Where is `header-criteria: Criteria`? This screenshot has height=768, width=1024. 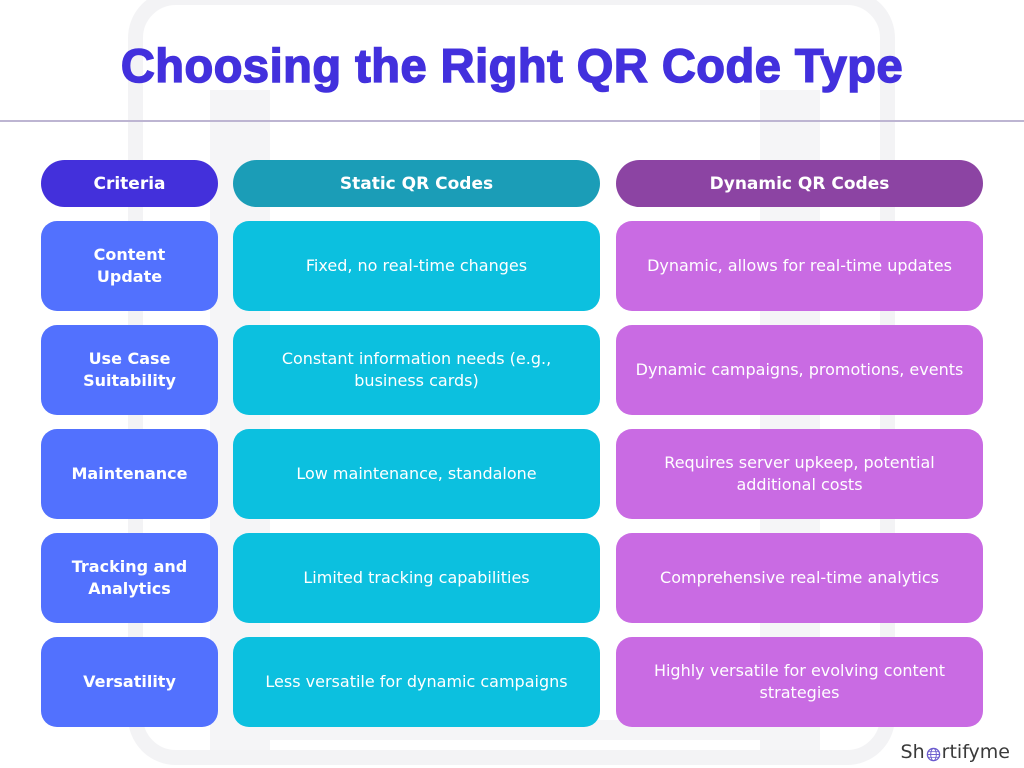
header-criteria: Criteria is located at coordinates (129, 183).